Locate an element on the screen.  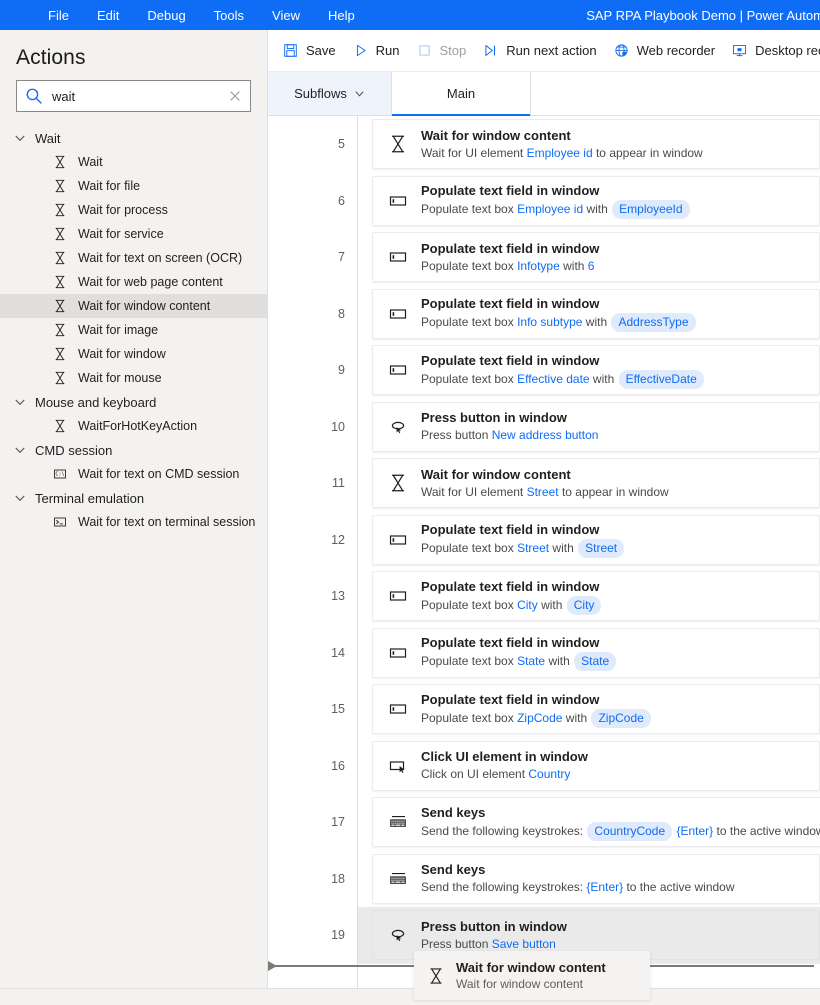
variable-chip: State is located at coordinates (595, 662).